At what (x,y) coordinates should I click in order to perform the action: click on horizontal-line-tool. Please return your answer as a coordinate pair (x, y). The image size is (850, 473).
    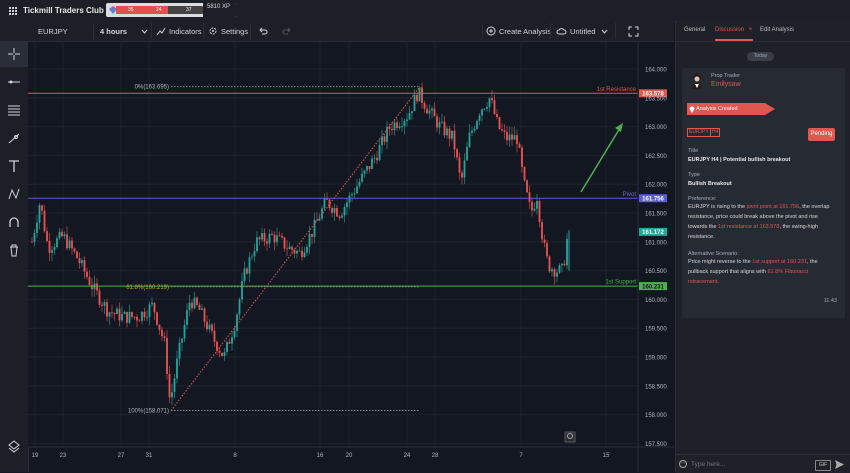
    Looking at the image, I should click on (14, 82).